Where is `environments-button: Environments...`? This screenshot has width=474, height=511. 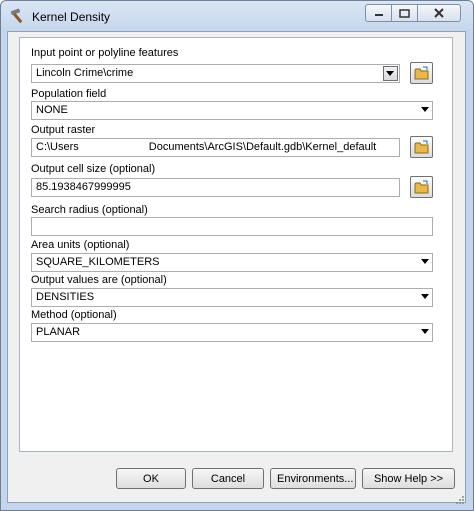
environments-button: Environments... is located at coordinates (313, 478).